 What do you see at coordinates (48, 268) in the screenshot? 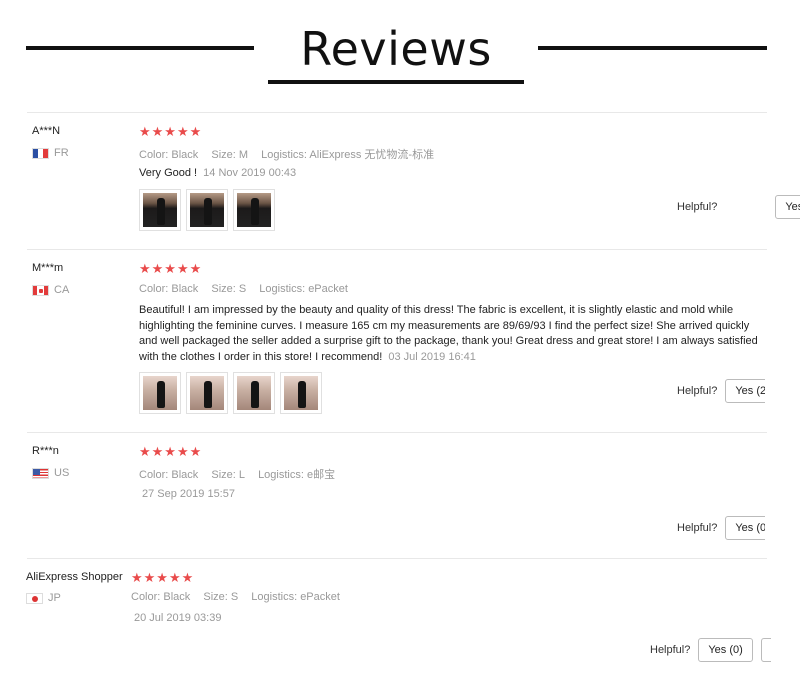
I see `reviewer-name: M***m` at bounding box center [48, 268].